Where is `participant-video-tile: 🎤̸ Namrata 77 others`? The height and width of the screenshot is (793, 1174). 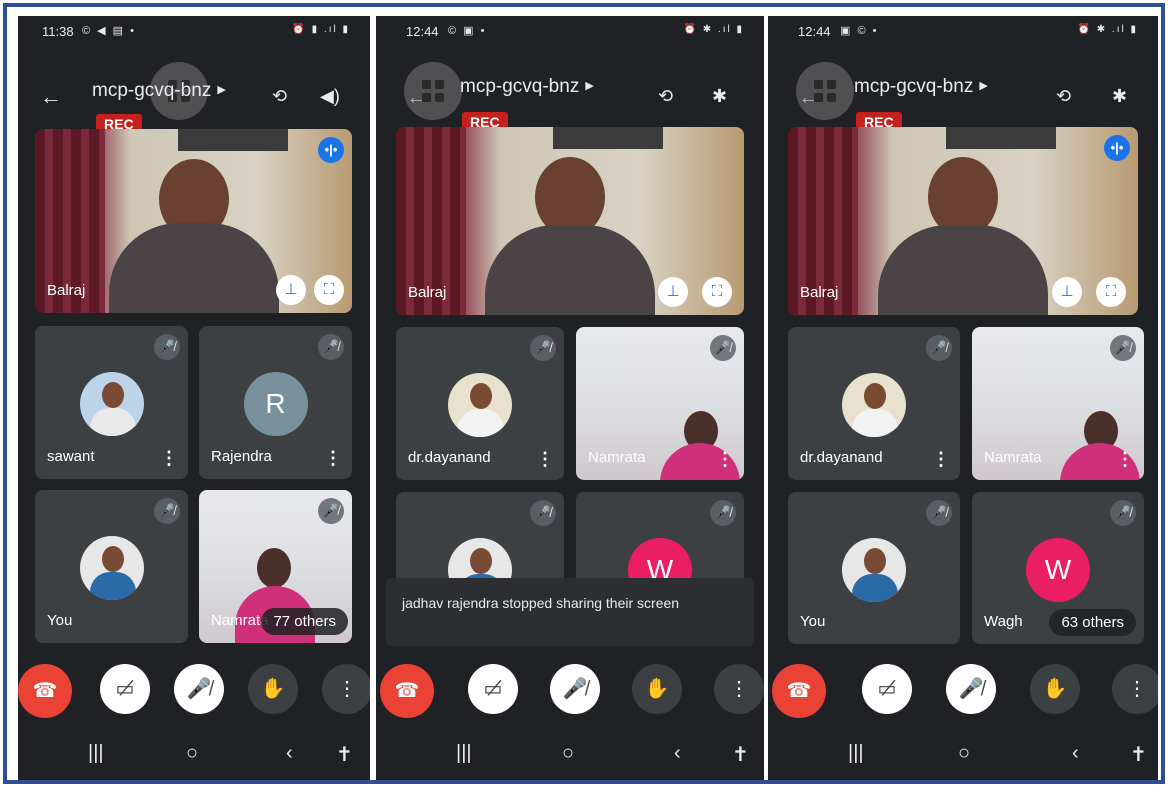 participant-video-tile: 🎤̸ Namrata 77 others is located at coordinates (275, 566).